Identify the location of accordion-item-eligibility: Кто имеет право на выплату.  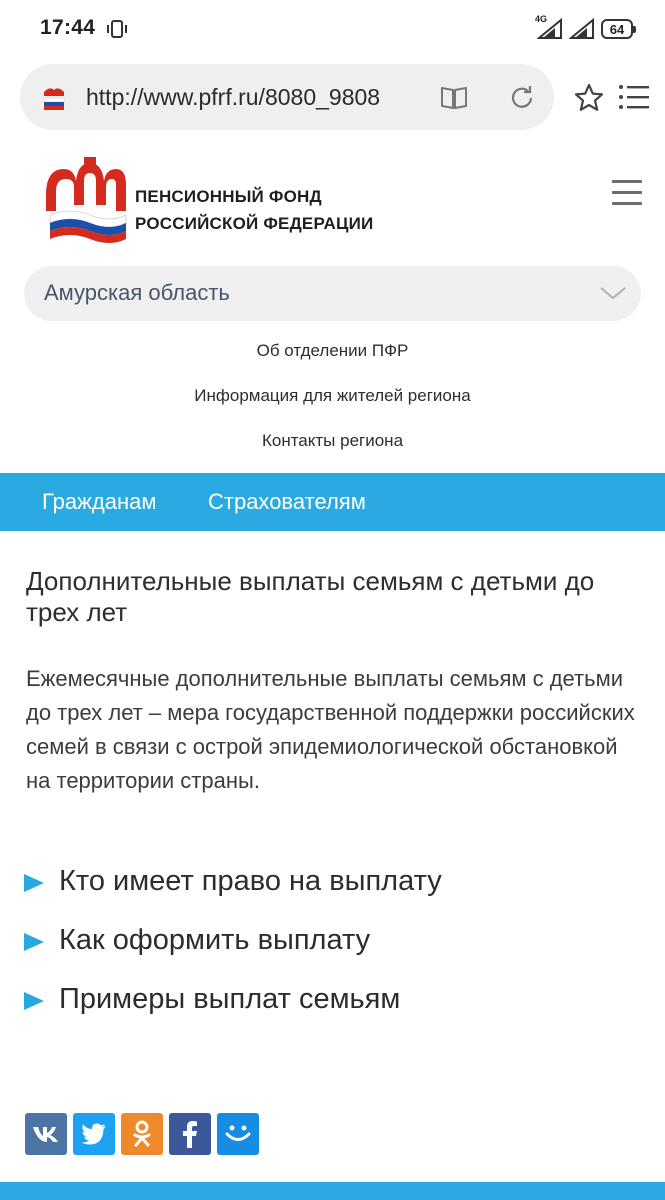
(334, 889).